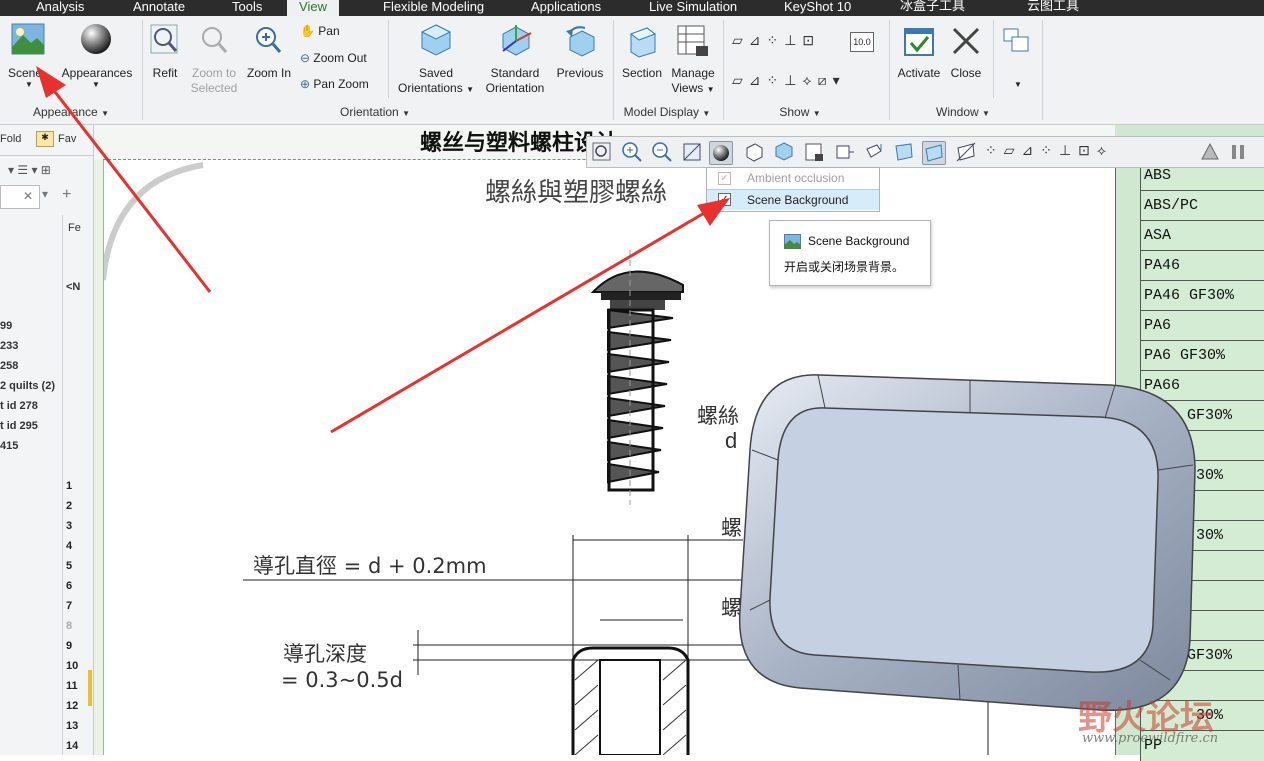  What do you see at coordinates (721, 153) in the screenshot?
I see `display-style-sphere-icon` at bounding box center [721, 153].